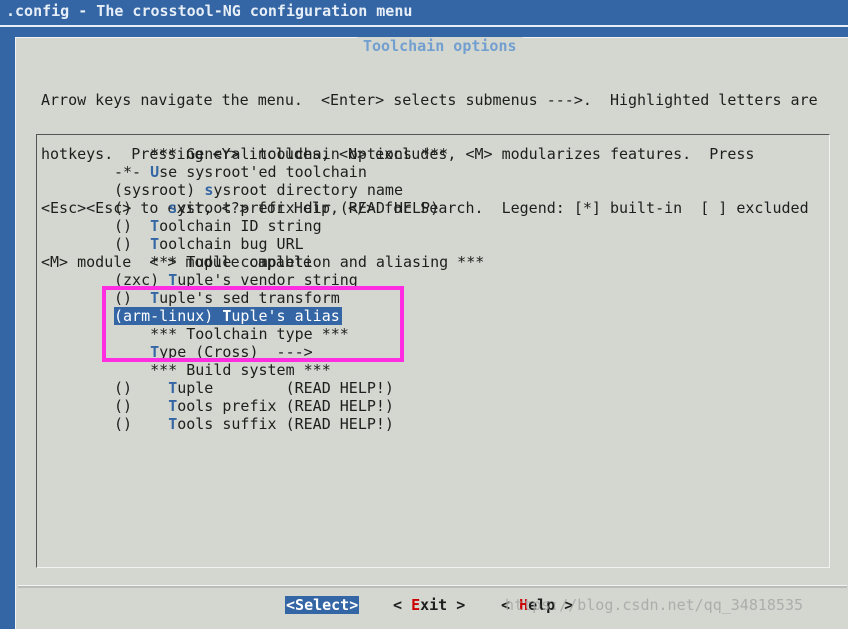 The width and height of the screenshot is (848, 629). I want to click on menu-item-label: oolchain bug URL, so click(231, 244).